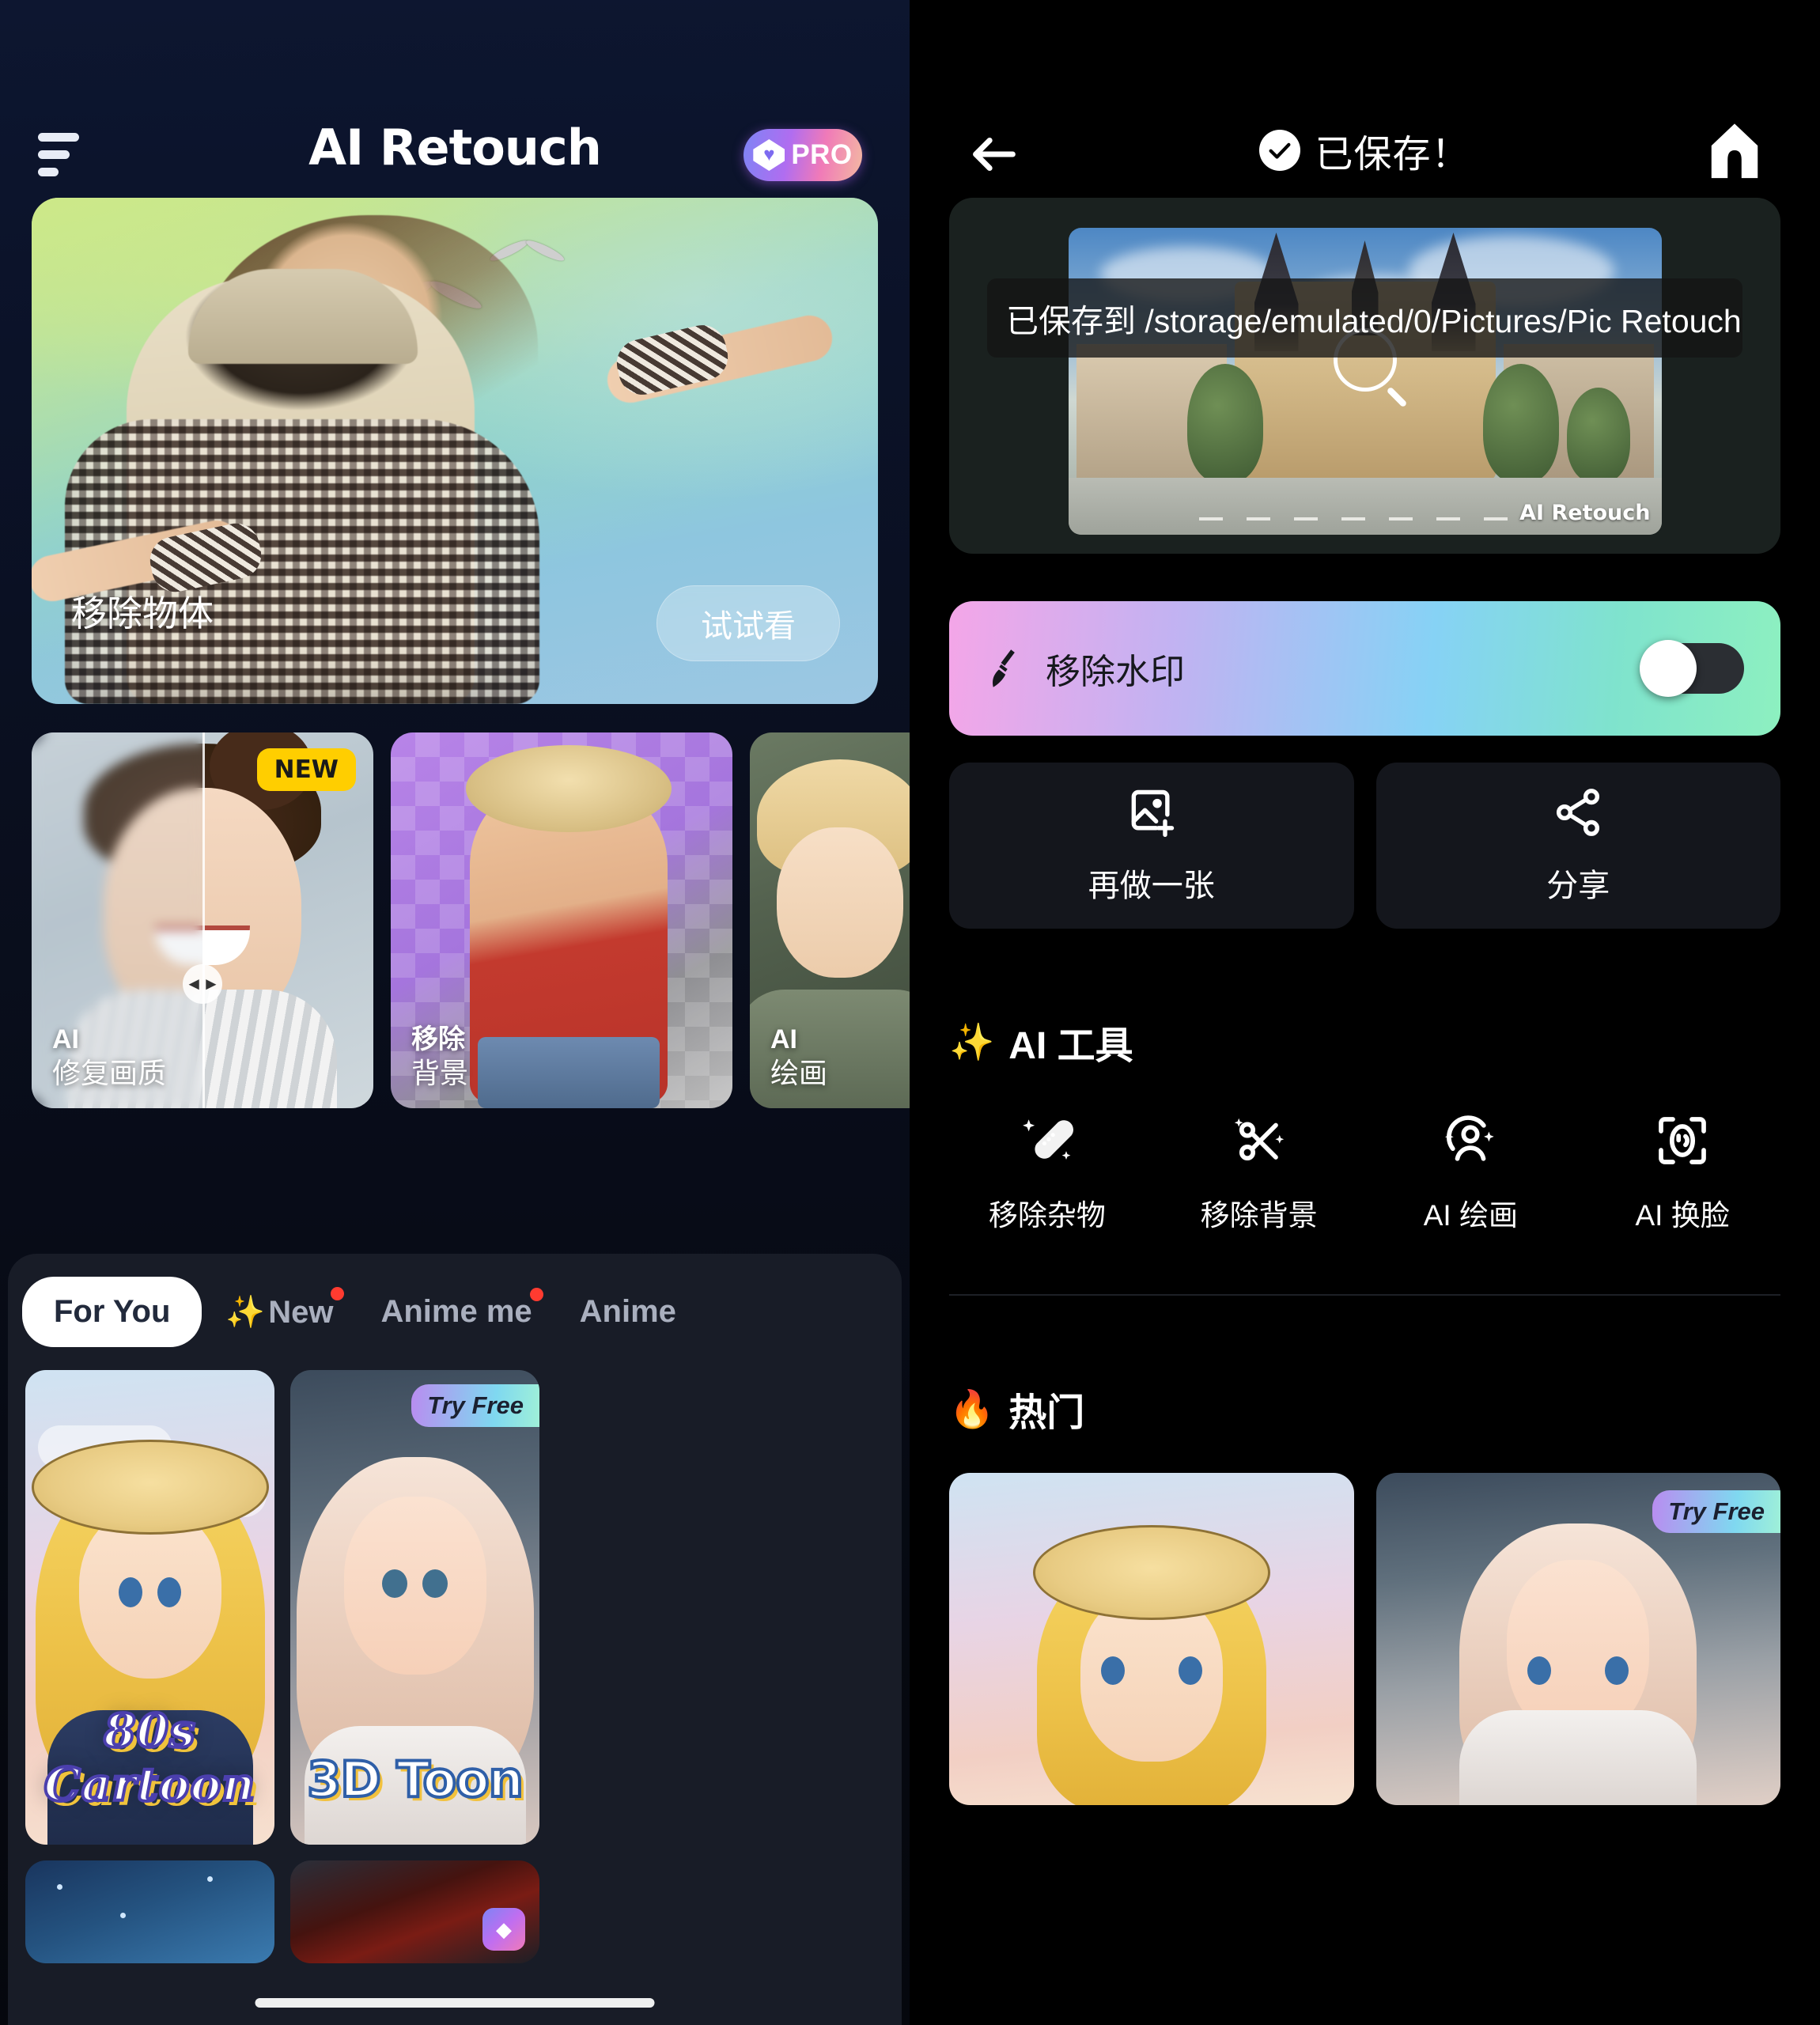 This screenshot has width=1820, height=2025. What do you see at coordinates (150, 1757) in the screenshot?
I see `gallery-card-title: 80s Cartoon` at bounding box center [150, 1757].